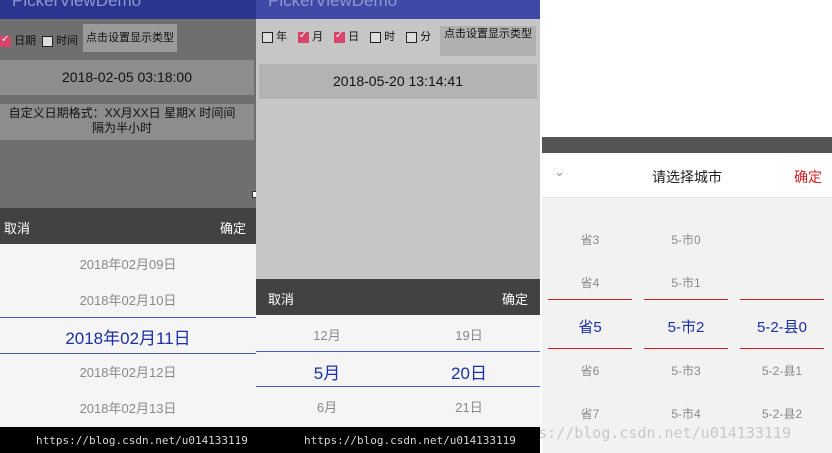  What do you see at coordinates (590, 413) in the screenshot?
I see `province-item: 省7` at bounding box center [590, 413].